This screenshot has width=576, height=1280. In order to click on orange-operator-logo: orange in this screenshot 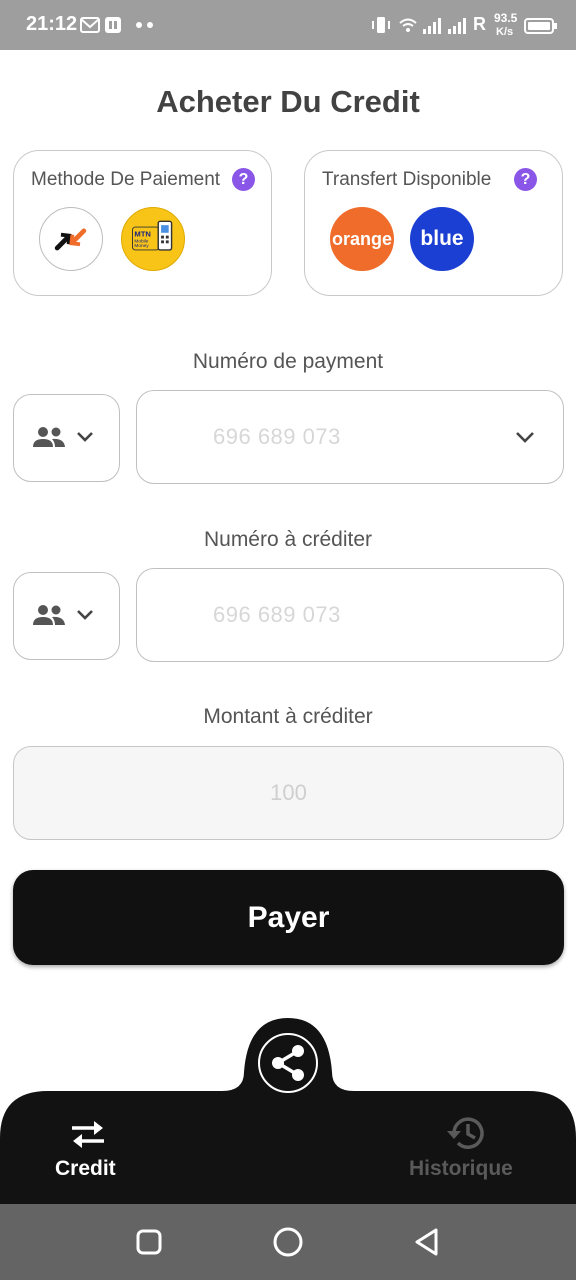, I will do `click(362, 239)`.